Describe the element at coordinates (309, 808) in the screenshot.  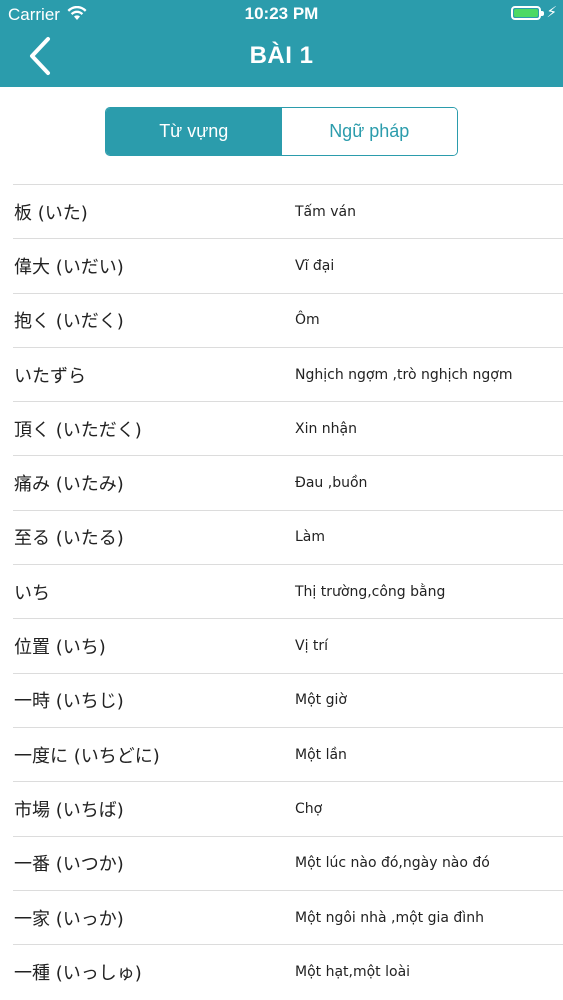
I see `vocab-meaning: Chợ` at that location.